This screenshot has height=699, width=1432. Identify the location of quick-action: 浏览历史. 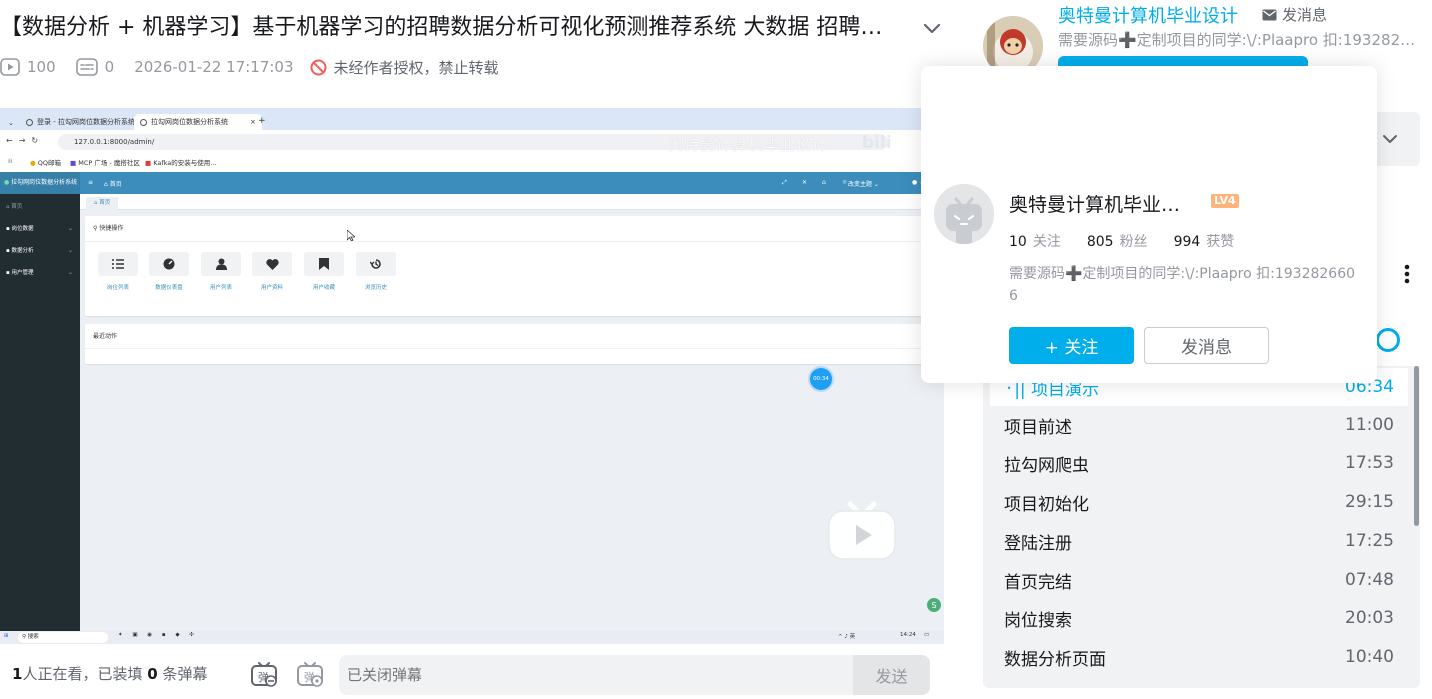
(376, 271).